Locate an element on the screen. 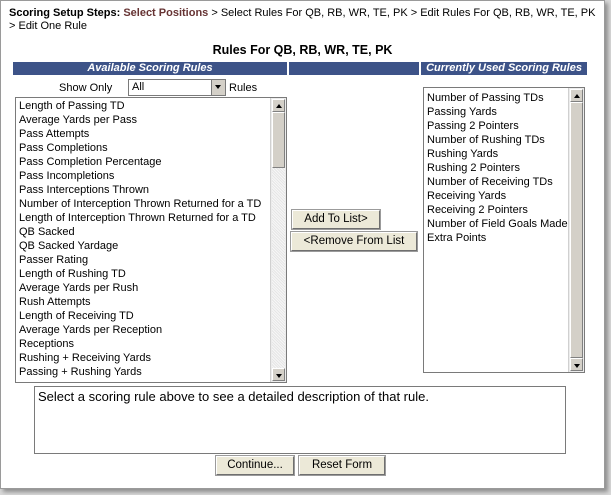 The image size is (611, 495). list-item: Rushing 2 Pointers is located at coordinates (496, 168).